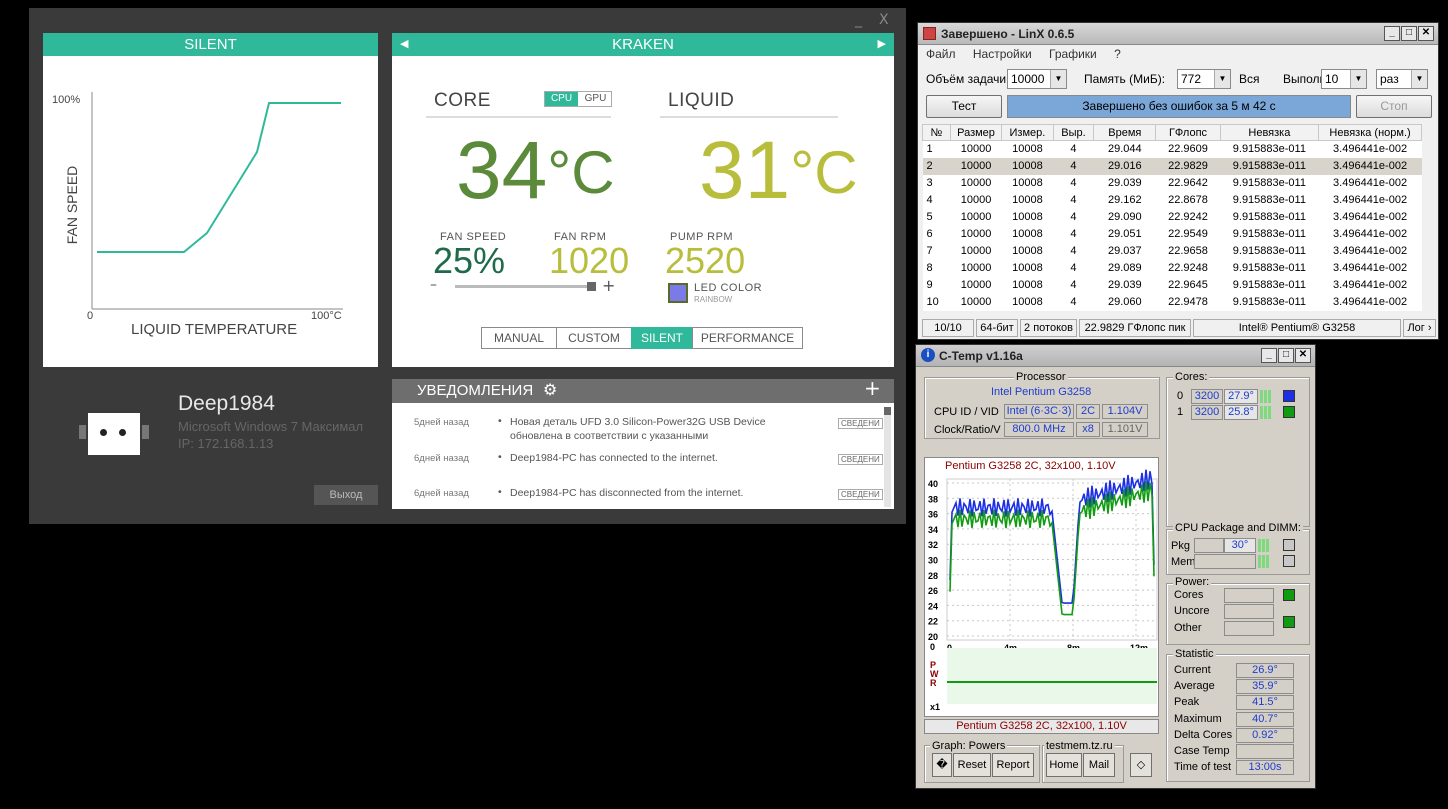 This screenshot has height=809, width=1448. I want to click on mode-silent: SILENT, so click(662, 338).